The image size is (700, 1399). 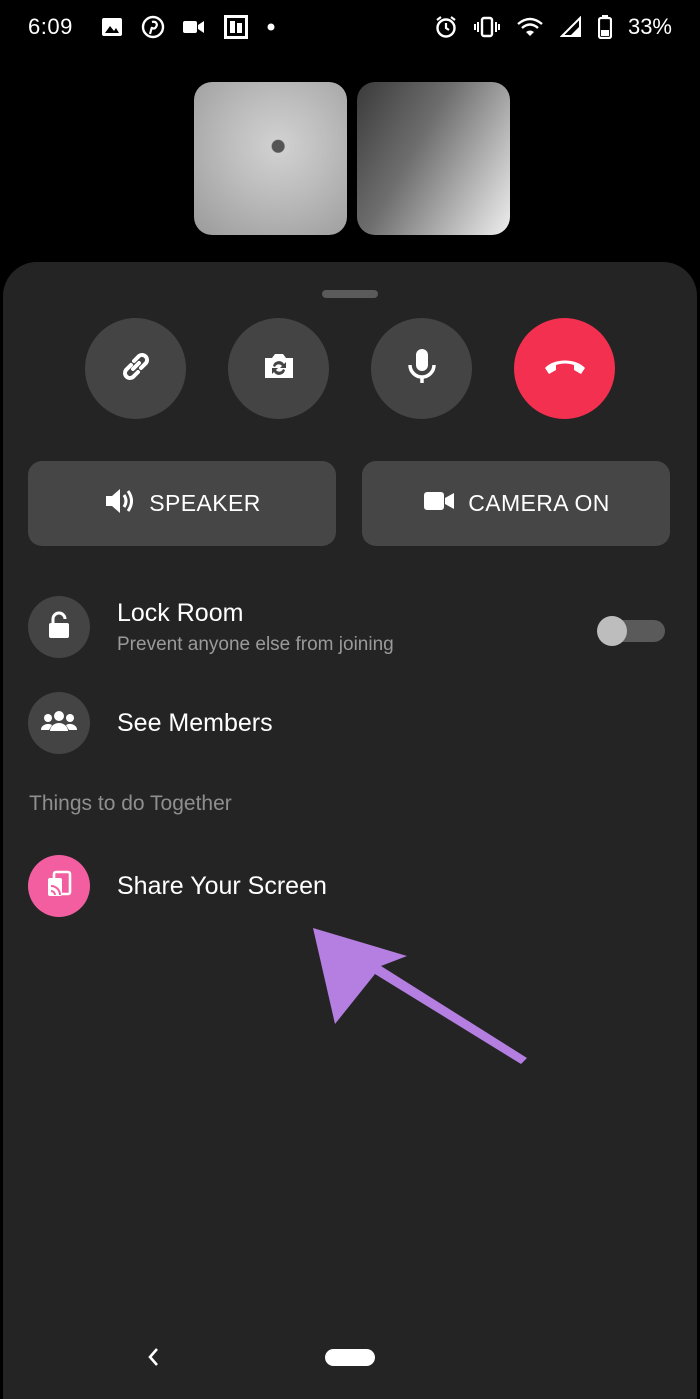 What do you see at coordinates (530, 27) in the screenshot?
I see `wifi-icon` at bounding box center [530, 27].